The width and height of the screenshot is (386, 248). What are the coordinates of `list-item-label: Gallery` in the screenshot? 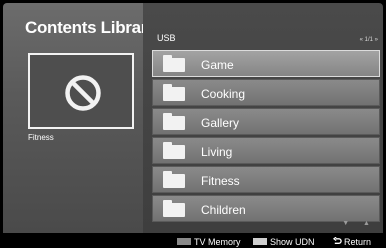 It's located at (220, 123).